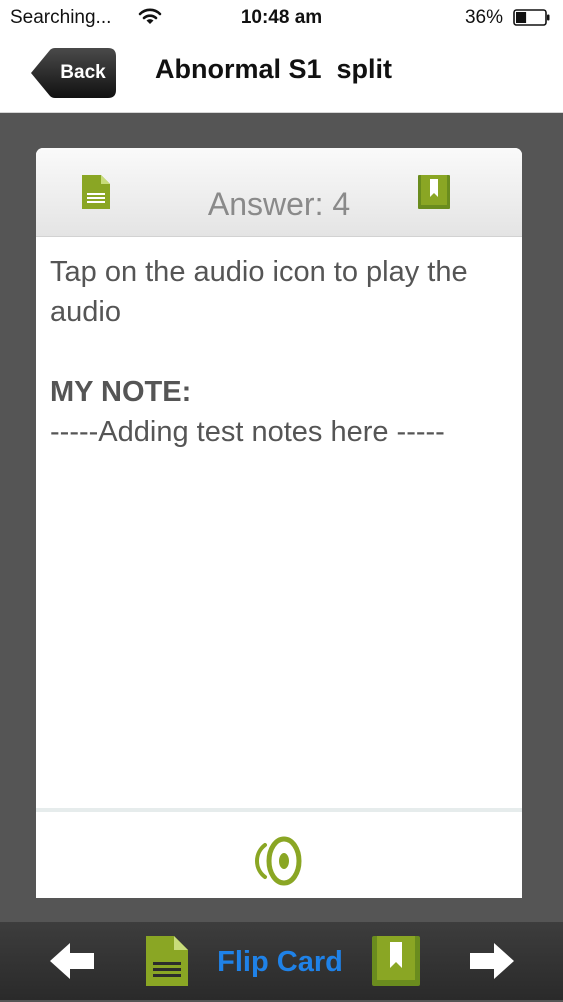  I want to click on battery-percent: 36%, so click(483, 17).